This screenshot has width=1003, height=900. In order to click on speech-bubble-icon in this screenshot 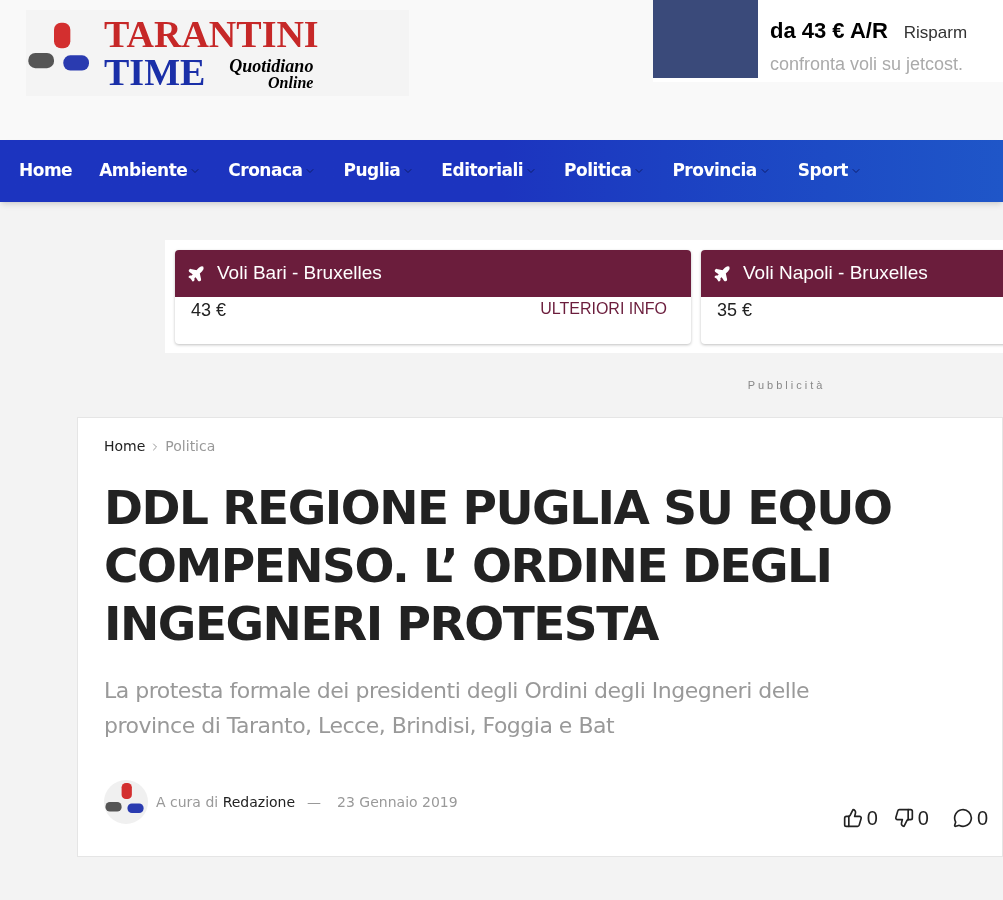, I will do `click(962, 818)`.